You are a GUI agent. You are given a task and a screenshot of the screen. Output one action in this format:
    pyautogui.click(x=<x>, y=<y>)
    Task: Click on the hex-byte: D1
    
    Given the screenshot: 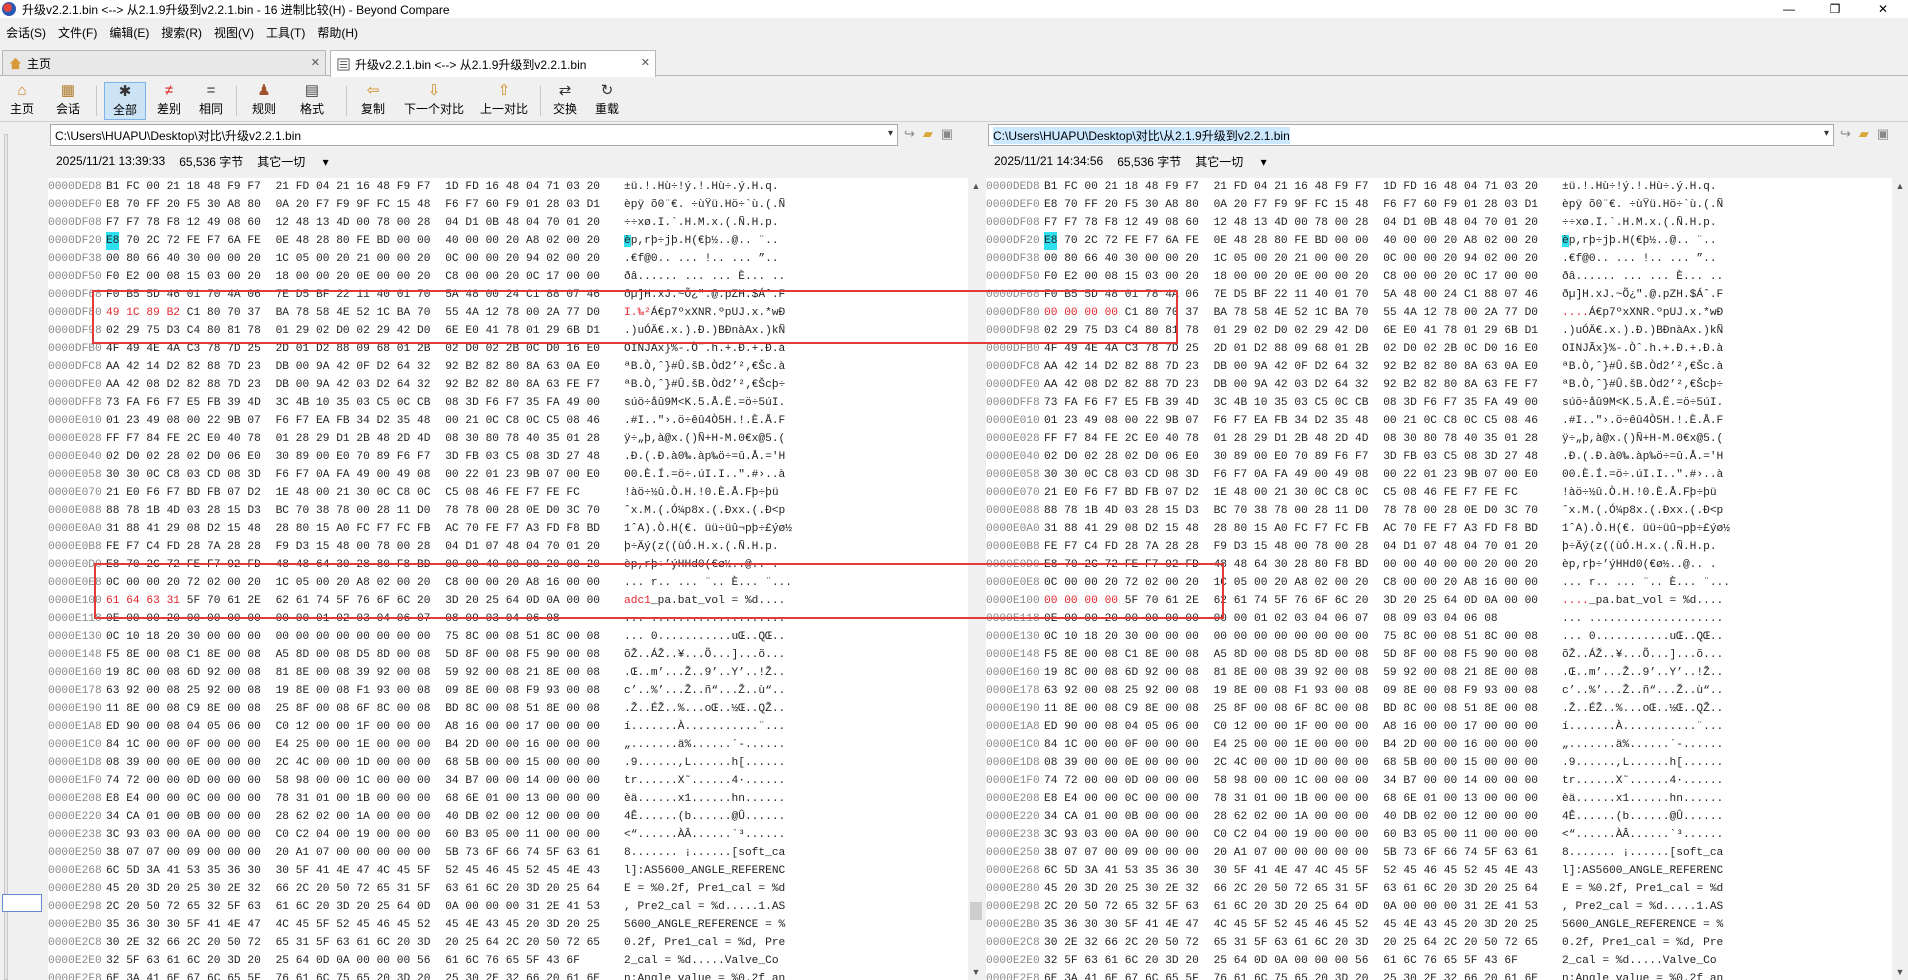 What is the action you would take?
    pyautogui.click(x=1531, y=205)
    